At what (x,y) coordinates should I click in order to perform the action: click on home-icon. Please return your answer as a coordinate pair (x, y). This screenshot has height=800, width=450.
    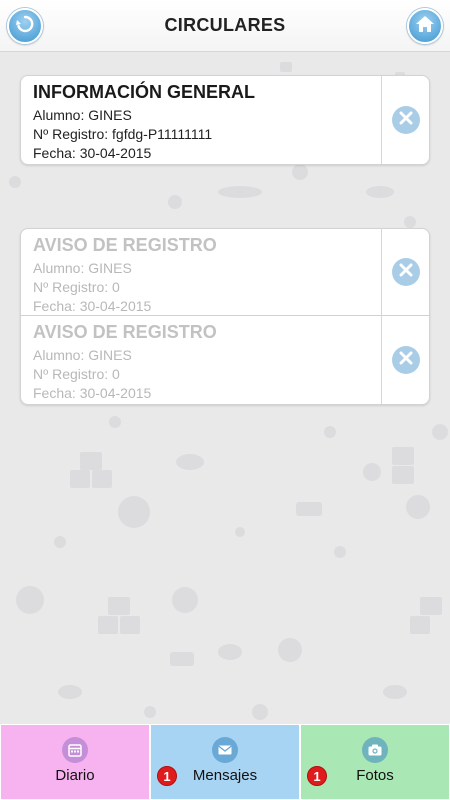
    Looking at the image, I should click on (425, 26).